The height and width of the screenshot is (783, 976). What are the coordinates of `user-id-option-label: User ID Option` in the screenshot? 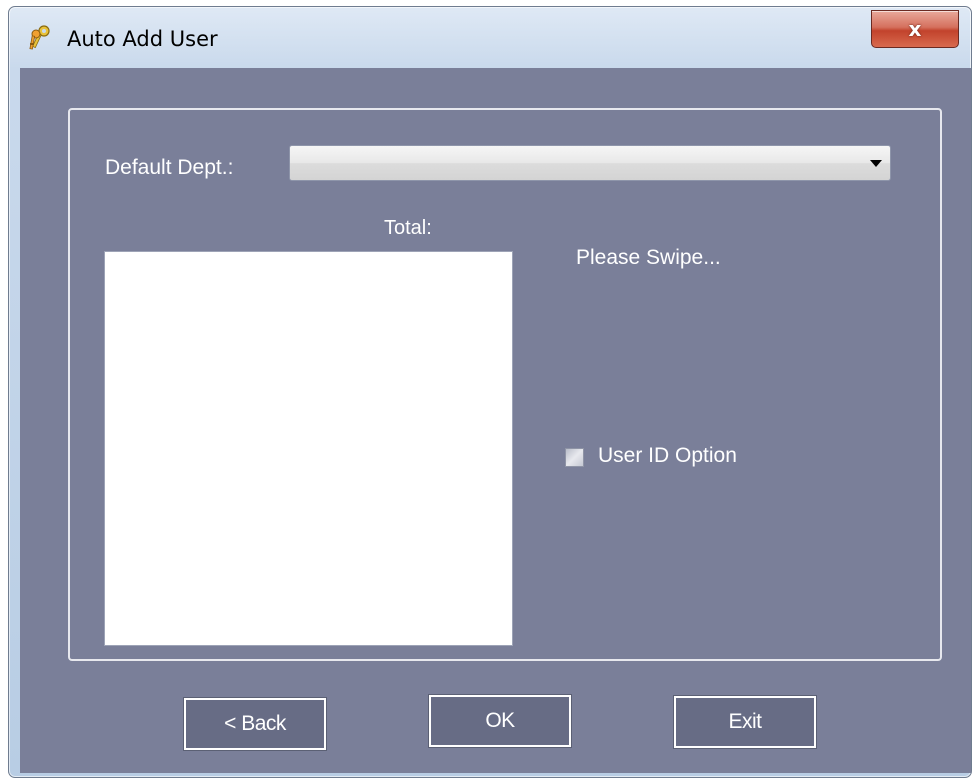 It's located at (667, 456).